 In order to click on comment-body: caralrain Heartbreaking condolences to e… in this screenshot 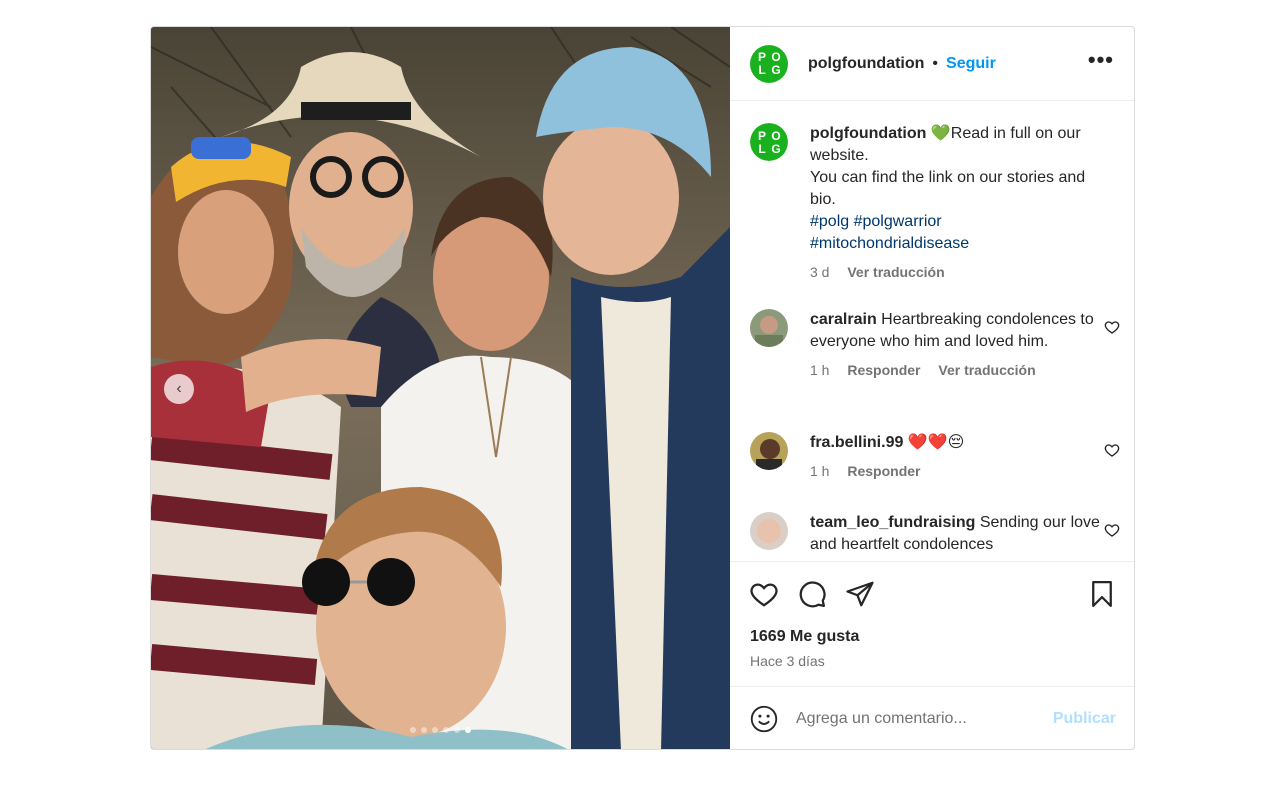, I will do `click(957, 344)`.